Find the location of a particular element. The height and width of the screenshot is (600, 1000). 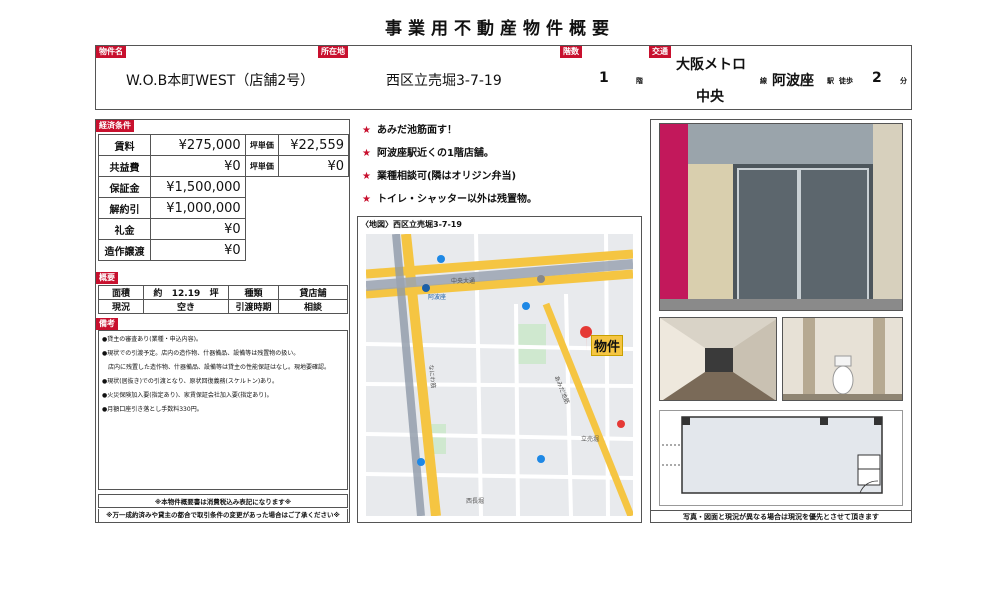

location: 西区立売堀3-7-19 is located at coordinates (444, 81).